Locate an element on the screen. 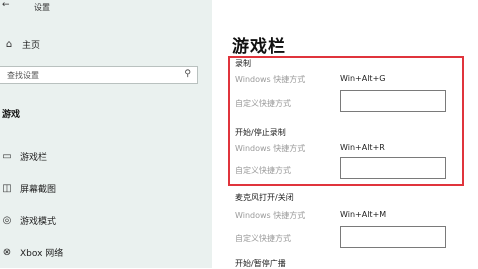 The width and height of the screenshot is (478, 269). game-mode-icon: ◎ is located at coordinates (7, 220).